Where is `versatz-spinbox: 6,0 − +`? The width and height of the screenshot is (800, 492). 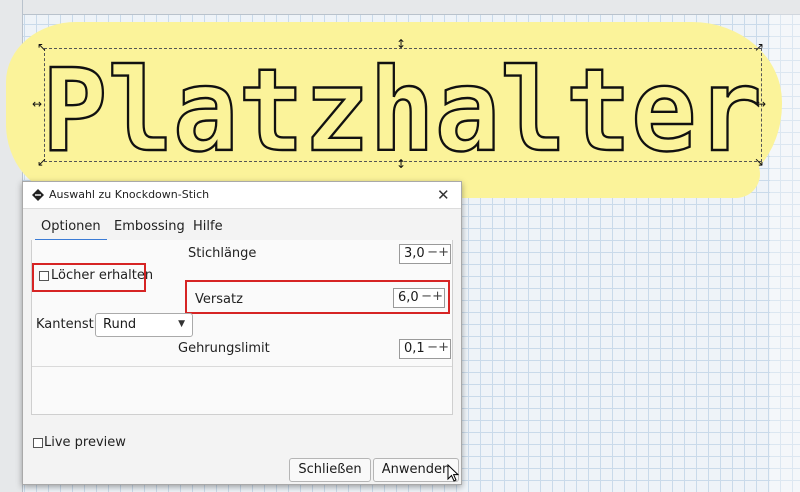
versatz-spinbox: 6,0 − + is located at coordinates (419, 298).